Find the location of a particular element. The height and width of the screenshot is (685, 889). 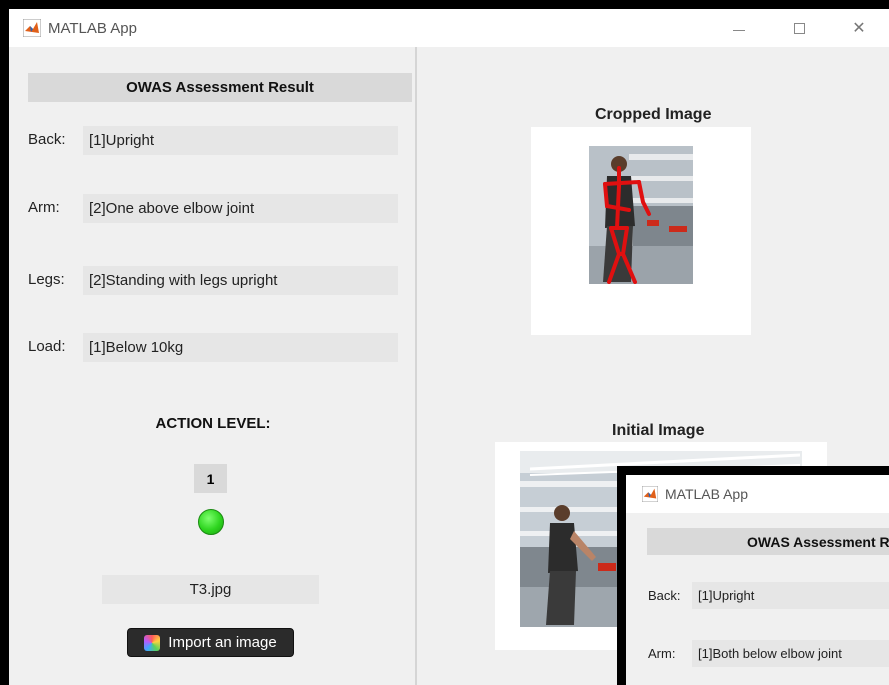

back-value: [1]Upright is located at coordinates (240, 140).